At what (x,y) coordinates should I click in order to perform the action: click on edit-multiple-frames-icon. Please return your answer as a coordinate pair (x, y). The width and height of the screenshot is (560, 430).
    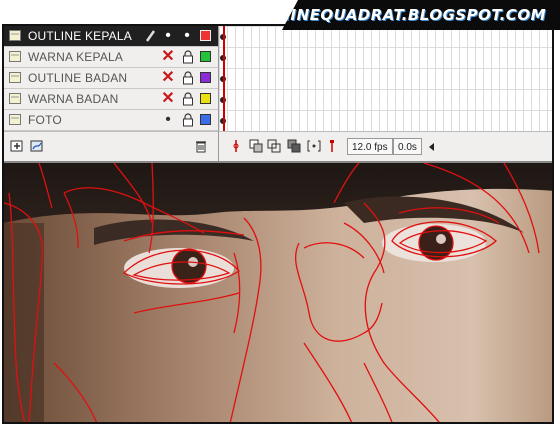
    Looking at the image, I should click on (294, 146).